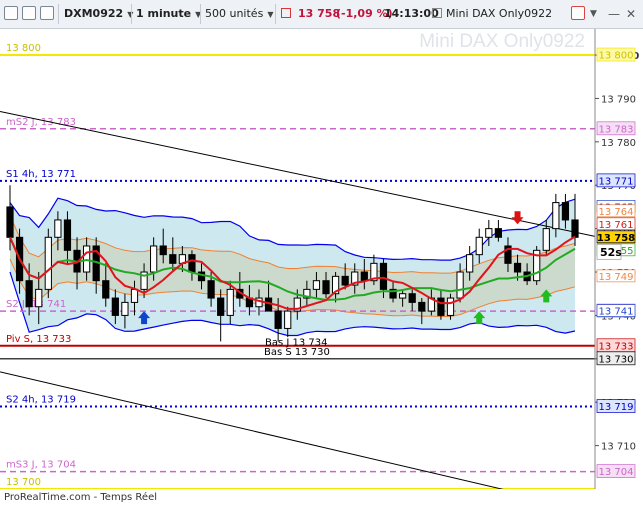 The image size is (643, 506). Describe the element at coordinates (593, 14) in the screenshot. I see `more-options-icon: ▼` at that location.